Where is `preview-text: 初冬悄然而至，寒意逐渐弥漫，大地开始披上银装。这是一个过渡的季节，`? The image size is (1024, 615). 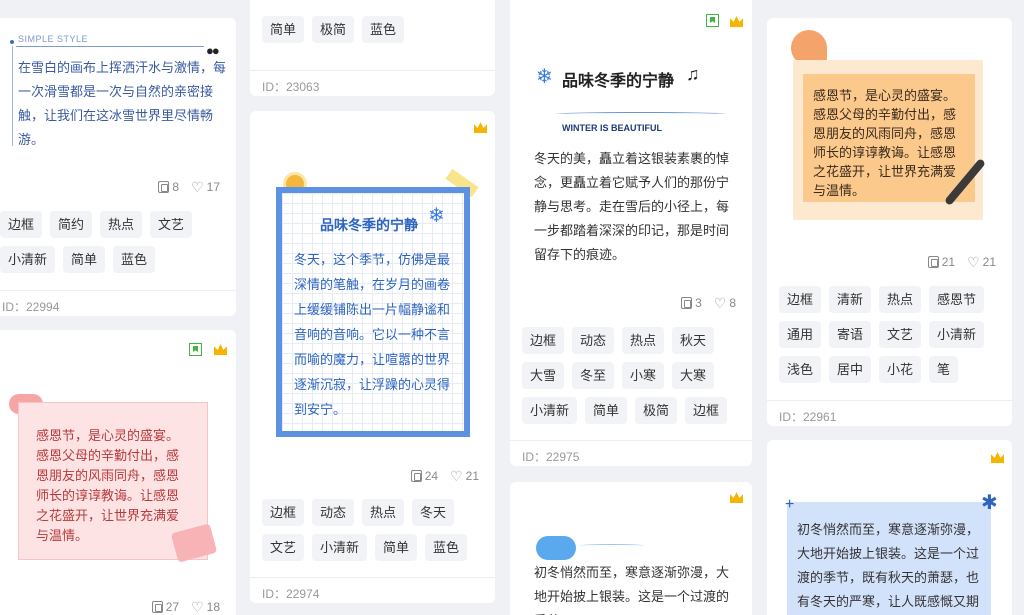 preview-text: 初冬悄然而至，寒意逐渐弥漫，大地开始披上银装。这是一个过渡的季节， is located at coordinates (632, 590).